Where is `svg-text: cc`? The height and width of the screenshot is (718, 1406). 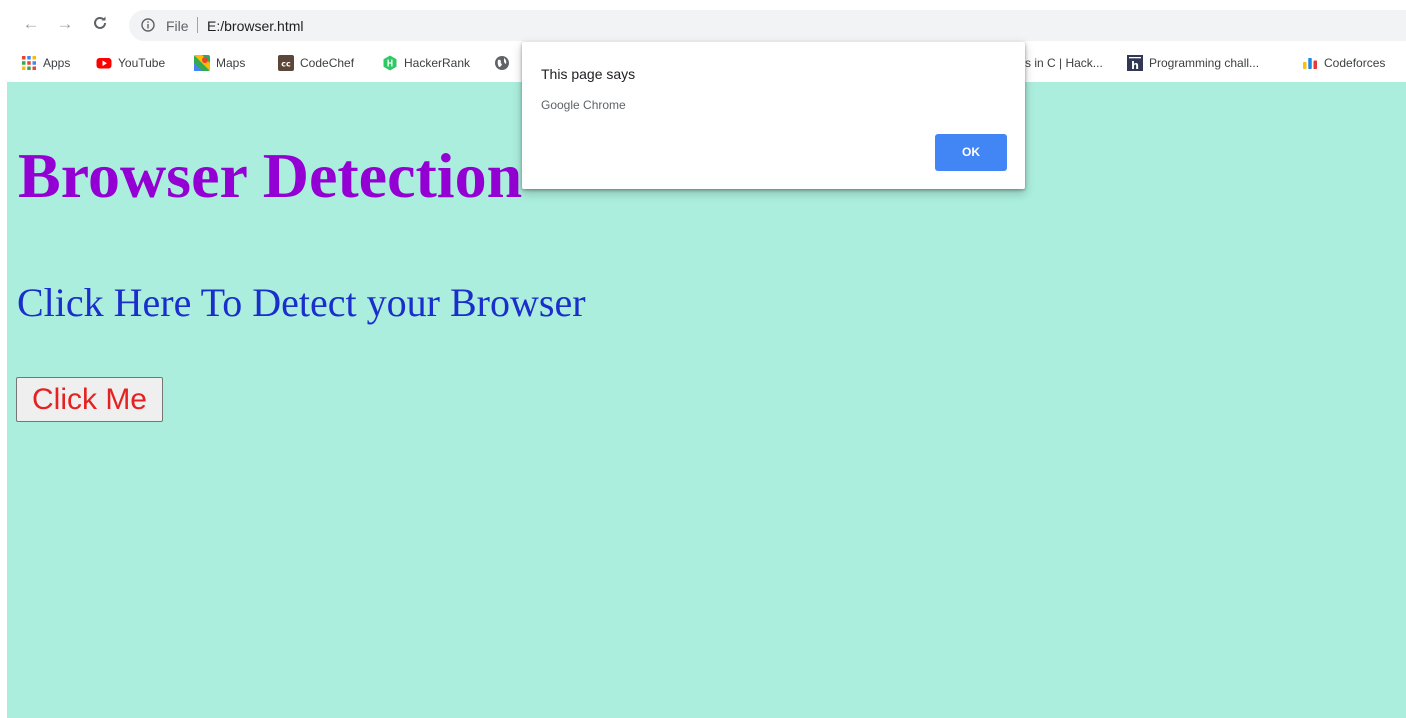 svg-text: cc is located at coordinates (286, 64).